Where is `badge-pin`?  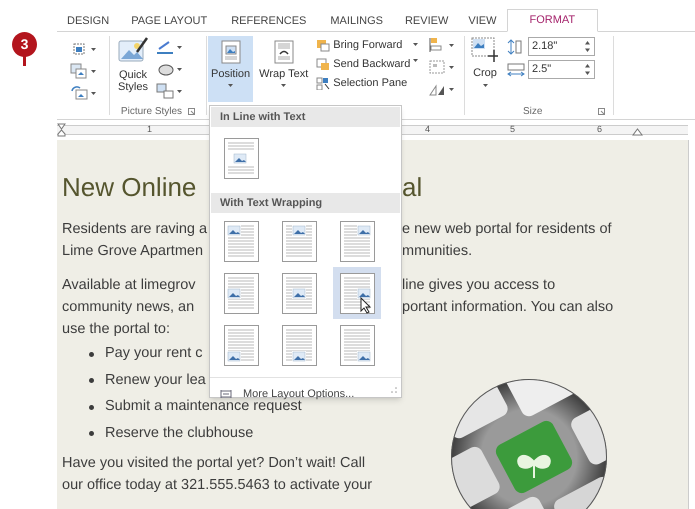
badge-pin is located at coordinates (24, 61).